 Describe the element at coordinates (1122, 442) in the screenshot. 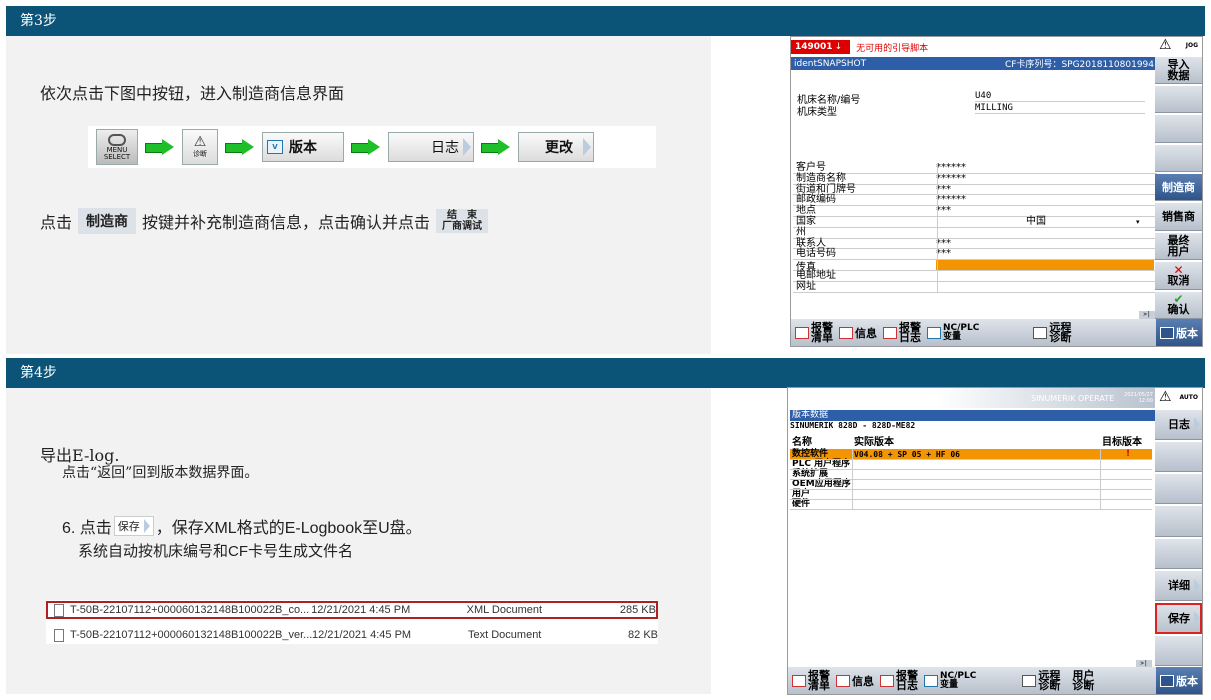

I see `col-header-target: 目标版本` at that location.